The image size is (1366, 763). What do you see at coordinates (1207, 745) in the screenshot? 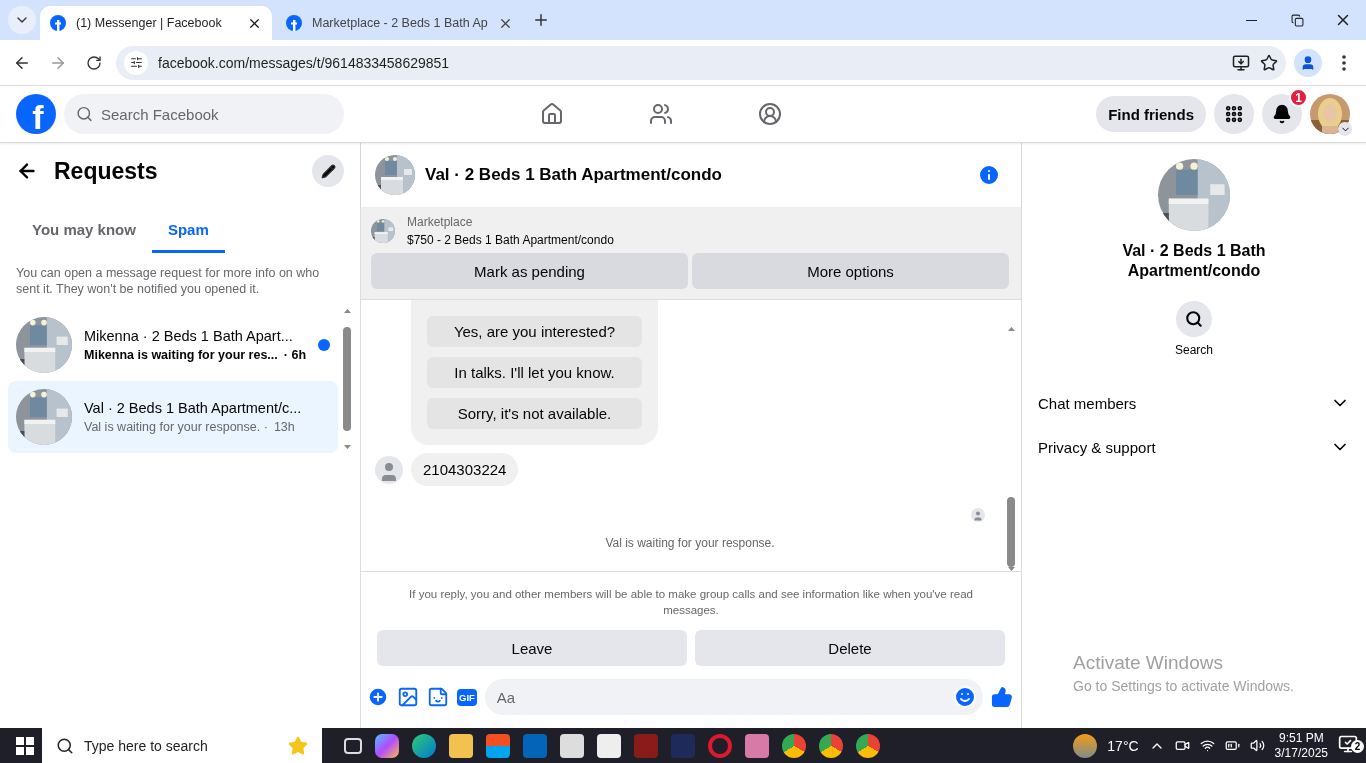
I see `wifi-icon` at bounding box center [1207, 745].